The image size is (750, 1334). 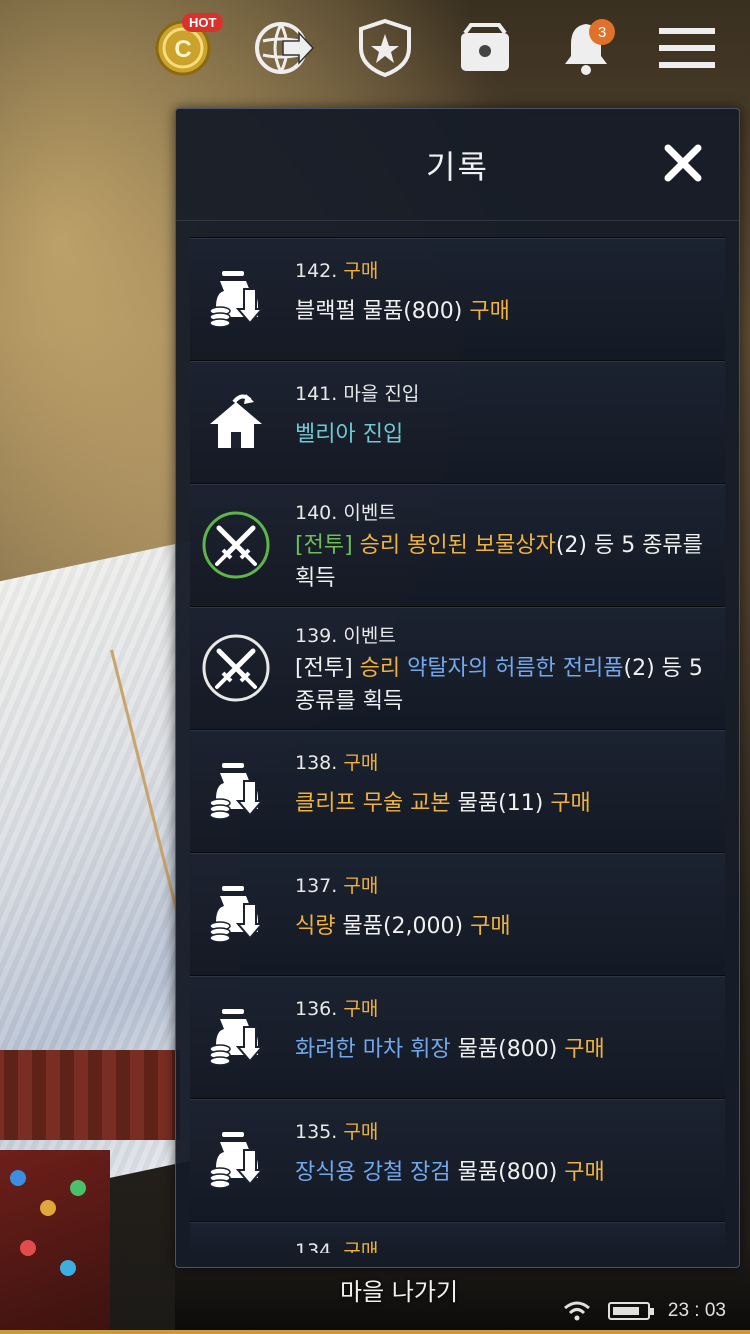 I want to click on record-row: 138. 구매클리프 무술 교본 물품(11) 구매, so click(x=457, y=790).